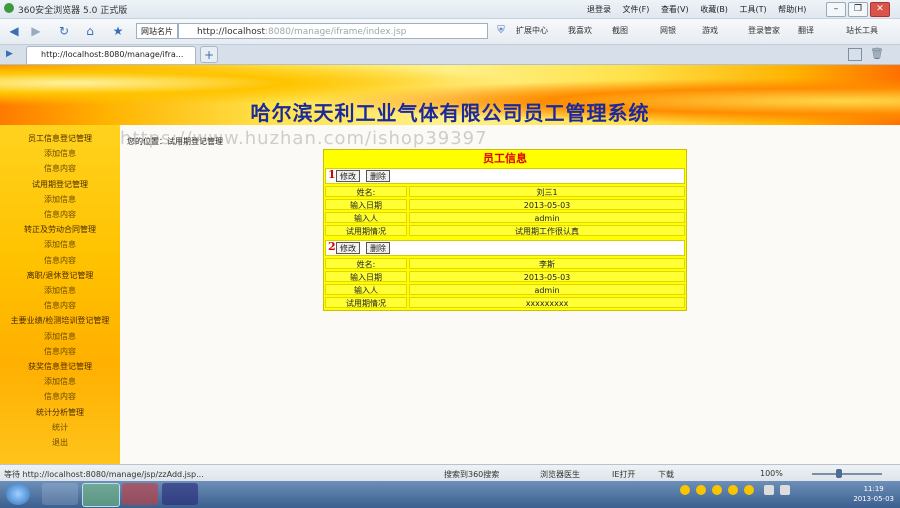 This screenshot has width=900, height=508. What do you see at coordinates (450, 494) in the screenshot?
I see `taskbar` at bounding box center [450, 494].